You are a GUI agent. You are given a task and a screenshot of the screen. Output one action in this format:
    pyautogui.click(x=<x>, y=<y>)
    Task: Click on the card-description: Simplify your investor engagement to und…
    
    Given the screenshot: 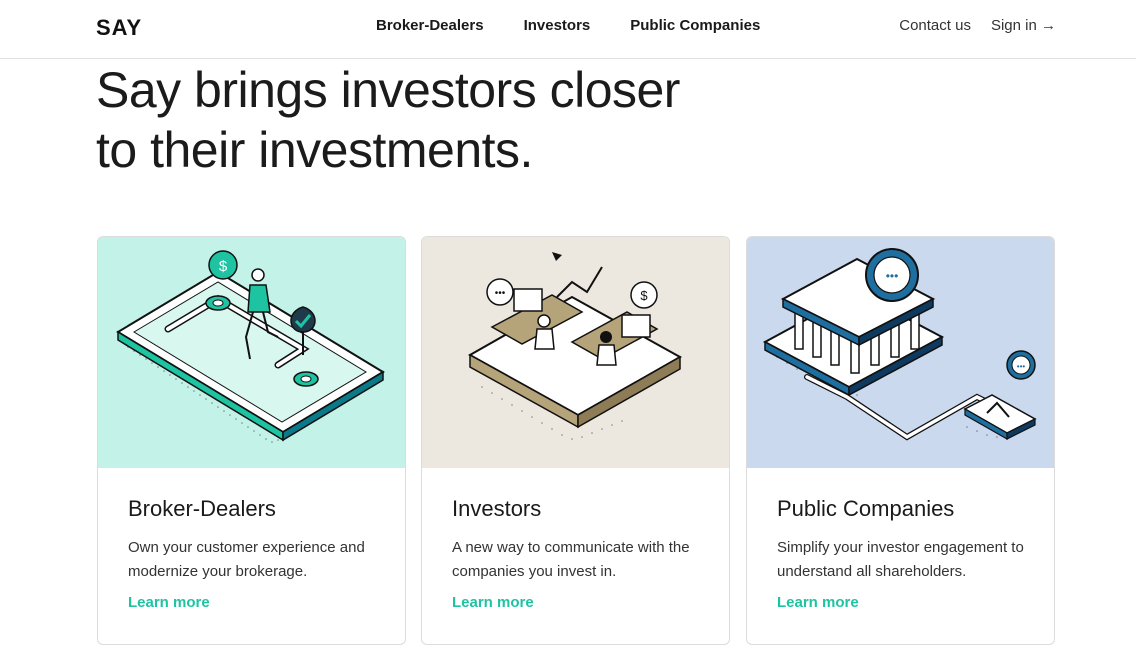 What is the action you would take?
    pyautogui.click(x=900, y=559)
    